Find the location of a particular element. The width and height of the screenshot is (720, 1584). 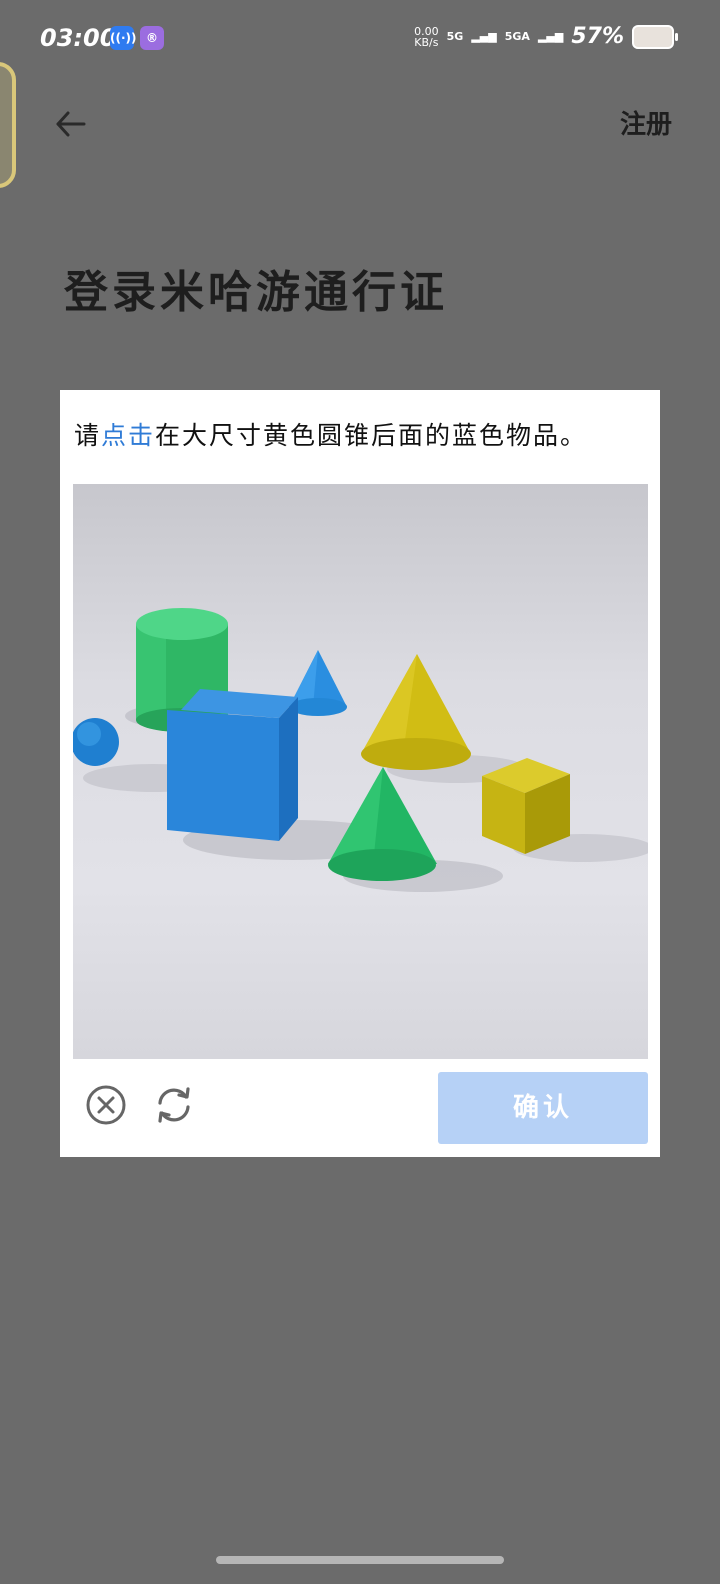

arrow-left-icon is located at coordinates (71, 124).